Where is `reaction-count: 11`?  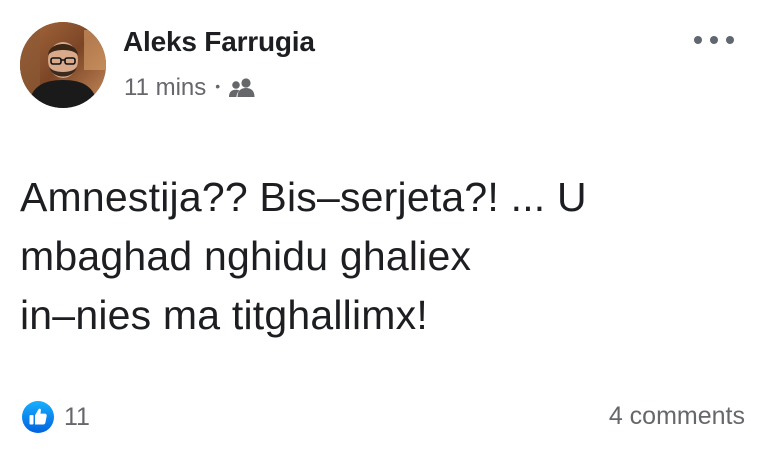 reaction-count: 11 is located at coordinates (77, 416).